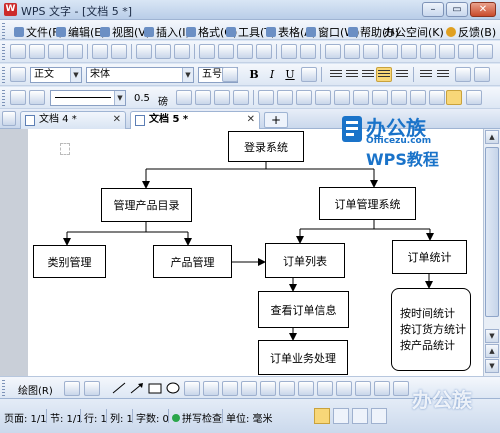 The width and height of the screenshot is (500, 433). Describe the element at coordinates (352, 51) in the screenshot. I see `formula-icon` at that location.